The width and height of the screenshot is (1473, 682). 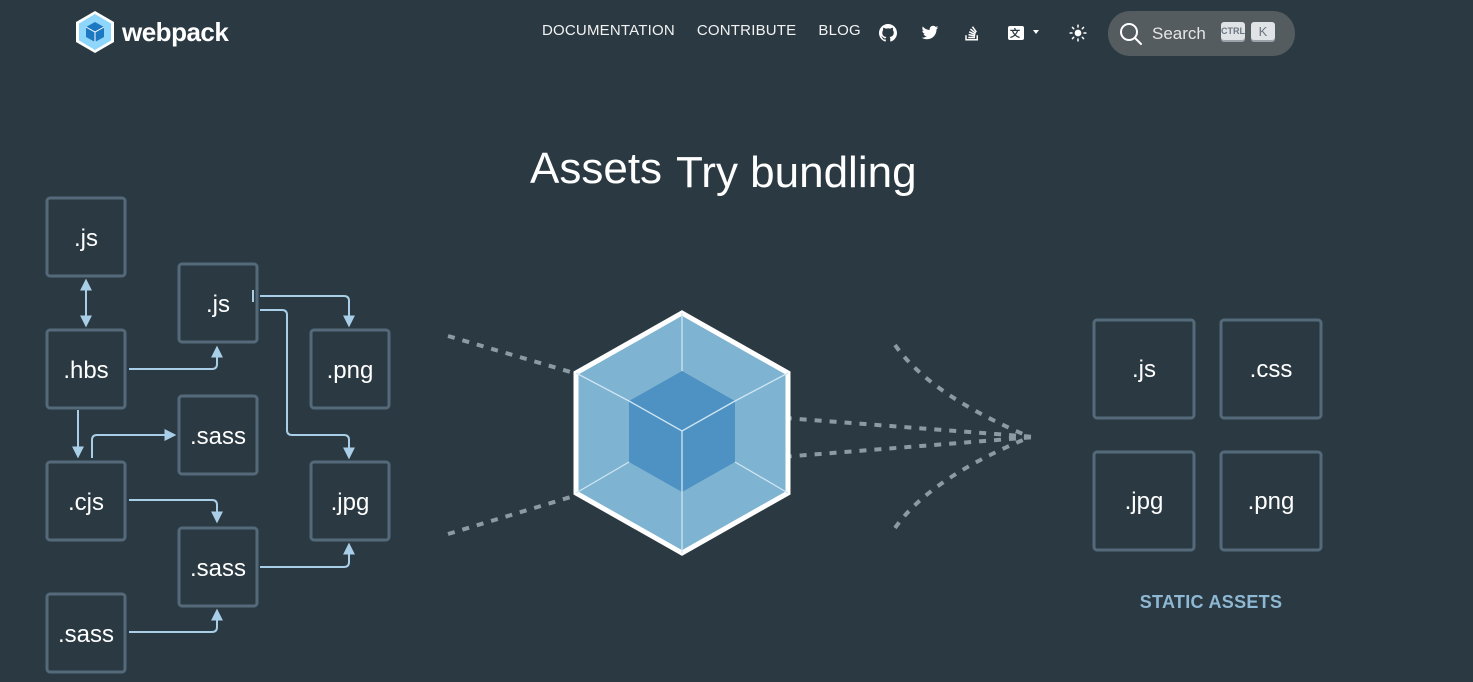 I want to click on connector-sass-jpg, so click(x=307, y=555).